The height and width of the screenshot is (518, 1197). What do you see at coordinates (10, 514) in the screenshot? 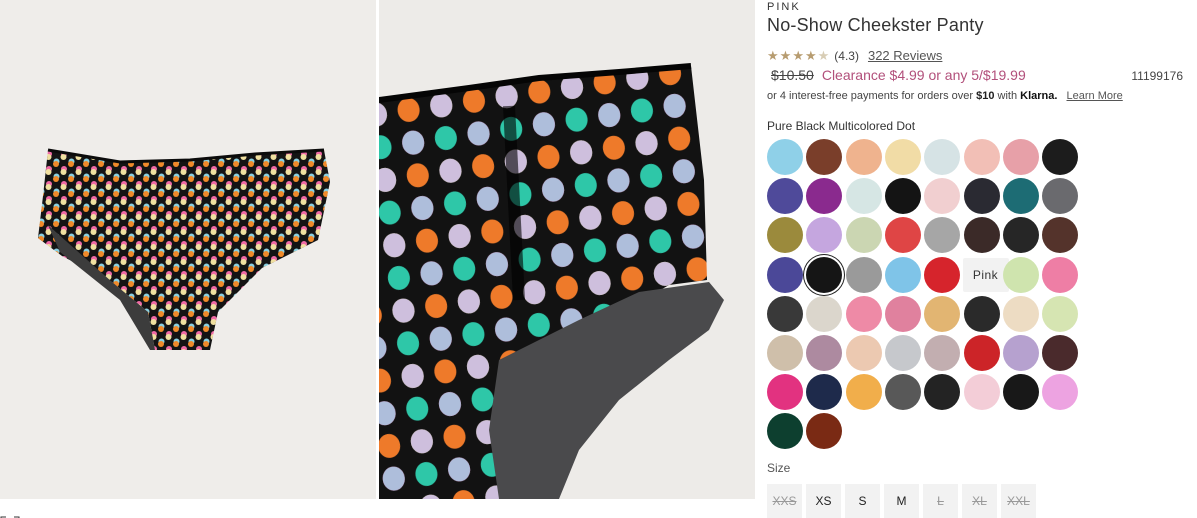
I see `expand-icon` at bounding box center [10, 514].